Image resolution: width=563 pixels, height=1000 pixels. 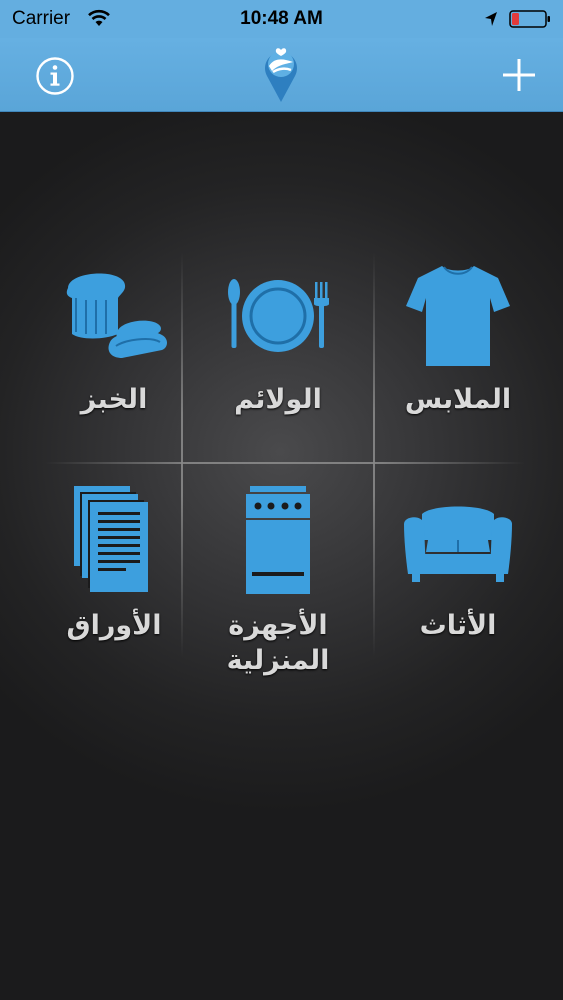 What do you see at coordinates (278, 399) in the screenshot?
I see `category-label: الولائم` at bounding box center [278, 399].